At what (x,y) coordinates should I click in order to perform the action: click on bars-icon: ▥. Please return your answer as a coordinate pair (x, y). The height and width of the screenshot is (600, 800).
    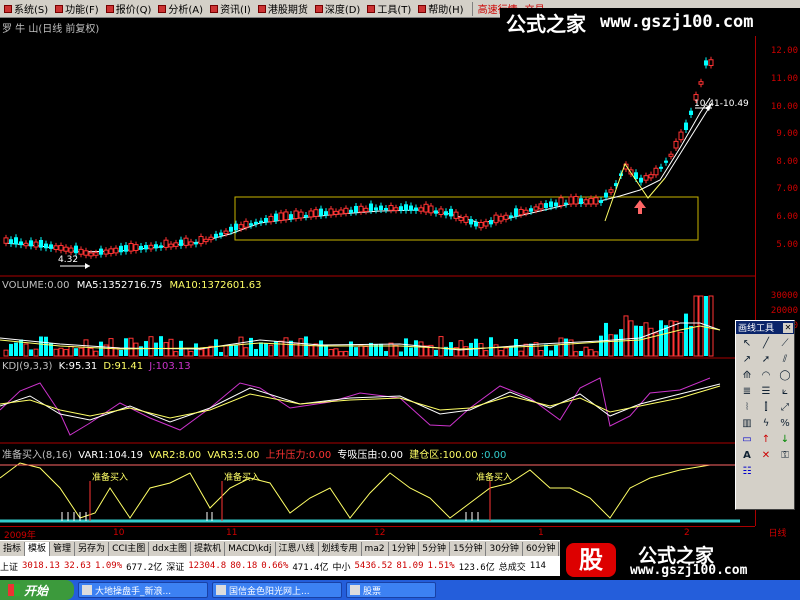
    Looking at the image, I should click on (747, 423).